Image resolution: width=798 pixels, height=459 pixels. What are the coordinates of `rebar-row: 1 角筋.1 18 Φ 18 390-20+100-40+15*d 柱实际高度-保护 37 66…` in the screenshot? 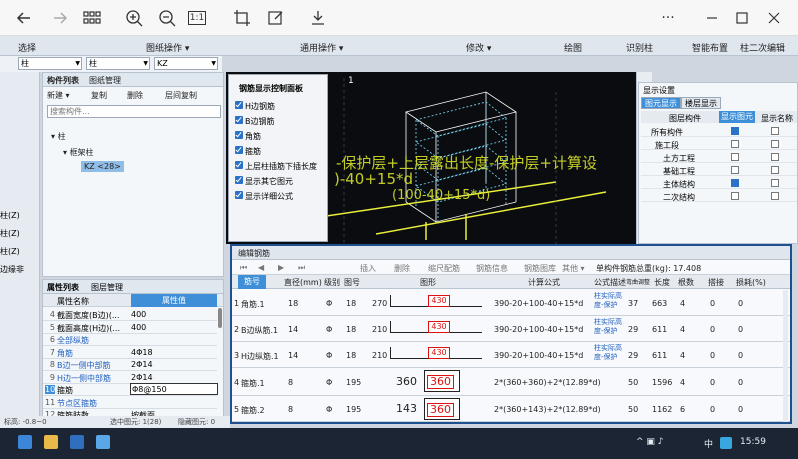 It's located at (511, 303).